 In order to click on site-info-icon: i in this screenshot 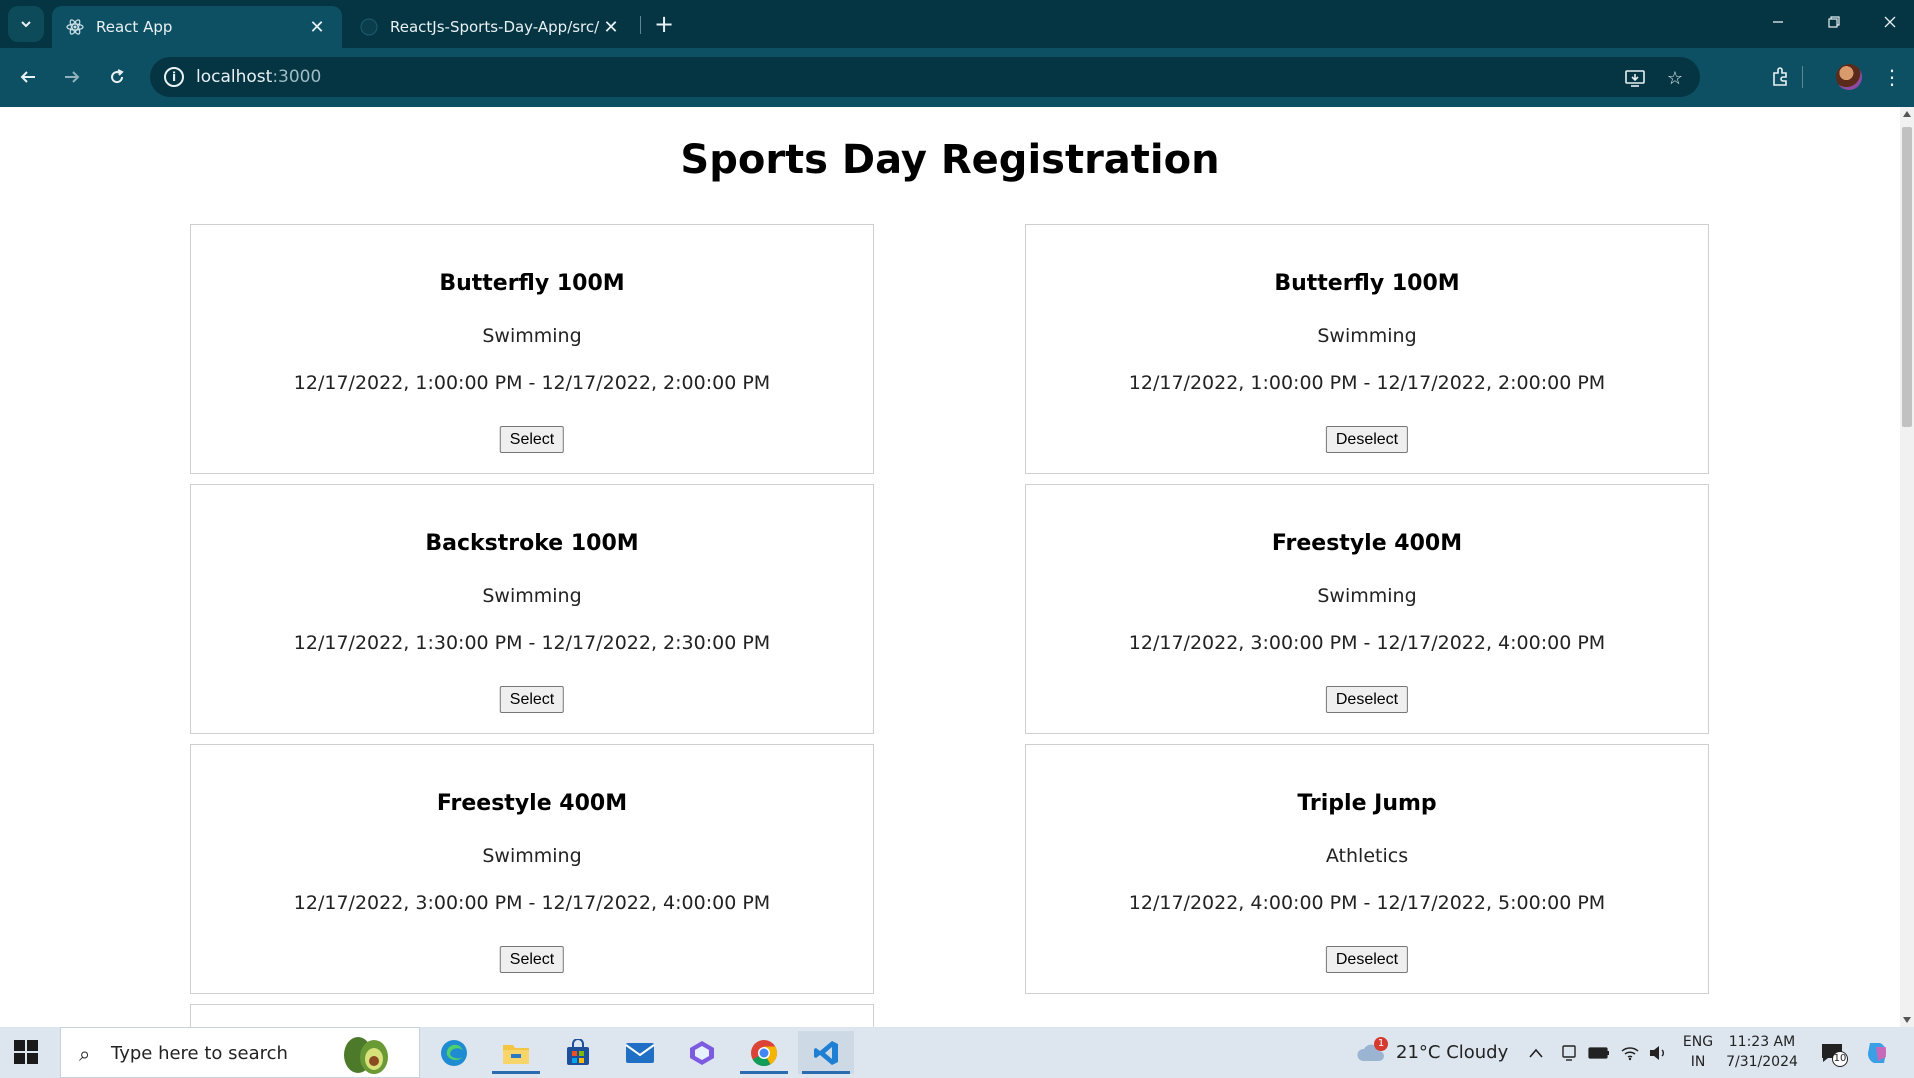, I will do `click(174, 77)`.